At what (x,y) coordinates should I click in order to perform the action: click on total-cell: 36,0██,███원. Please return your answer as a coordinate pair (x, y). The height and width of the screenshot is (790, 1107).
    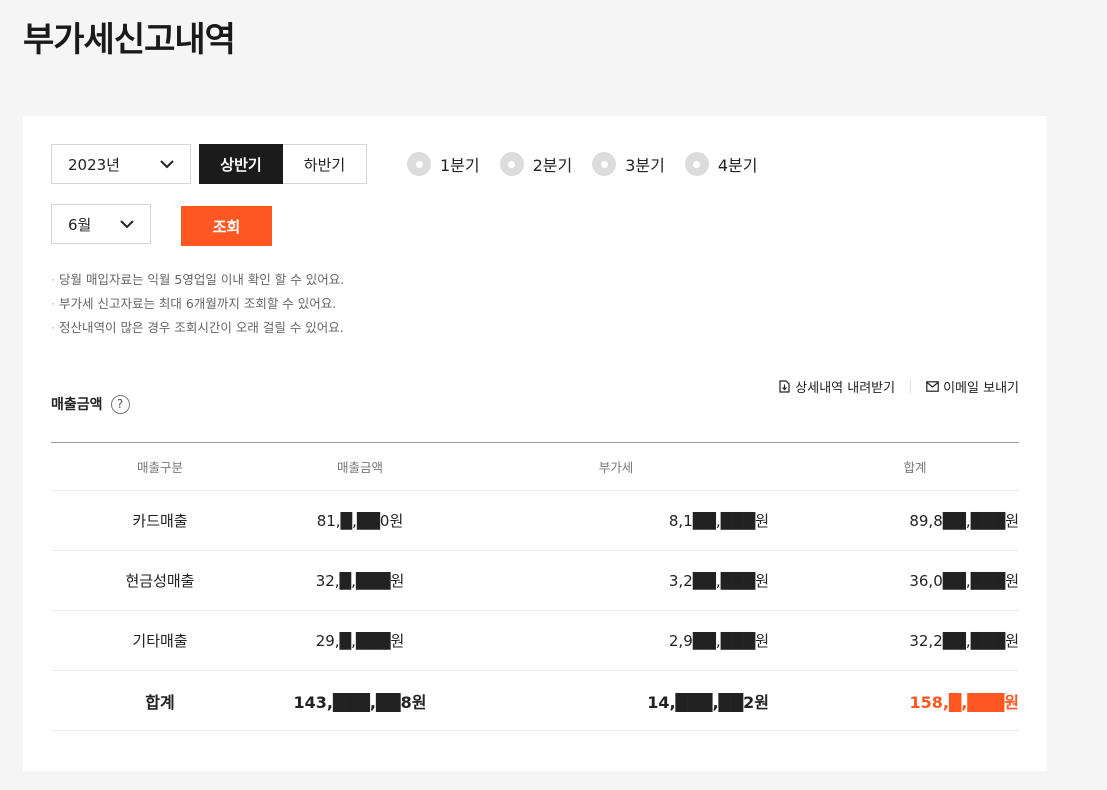
    Looking at the image, I should click on (964, 581).